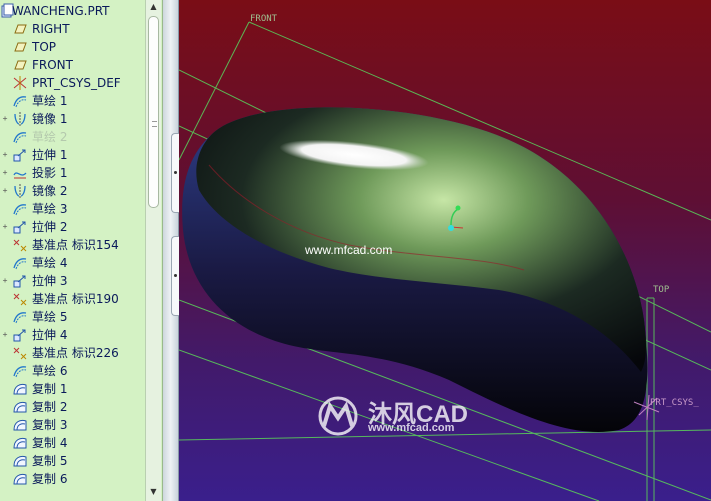 This screenshot has height=501, width=711. I want to click on scroll-thumb, so click(153, 112).